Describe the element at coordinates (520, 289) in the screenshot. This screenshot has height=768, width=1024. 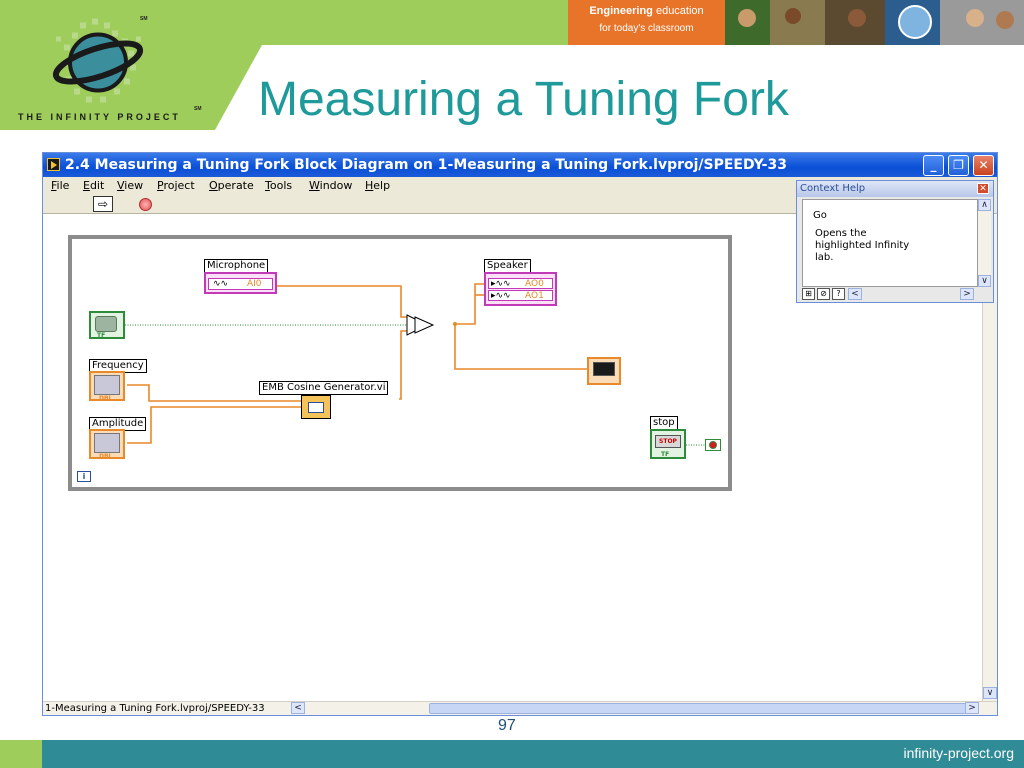
I see `speaker-terminal: ▸∿∿ AO0 ▸∿∿ AO1` at that location.